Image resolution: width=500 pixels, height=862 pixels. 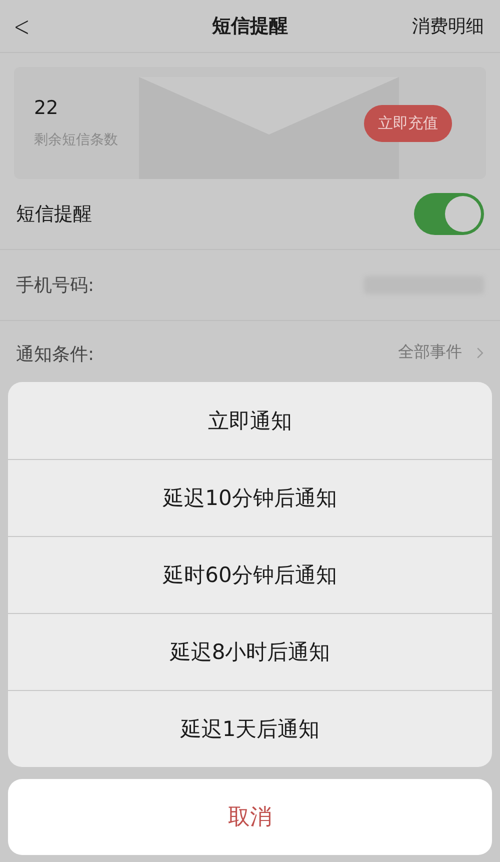 I want to click on chevron-right-icon, so click(x=480, y=353).